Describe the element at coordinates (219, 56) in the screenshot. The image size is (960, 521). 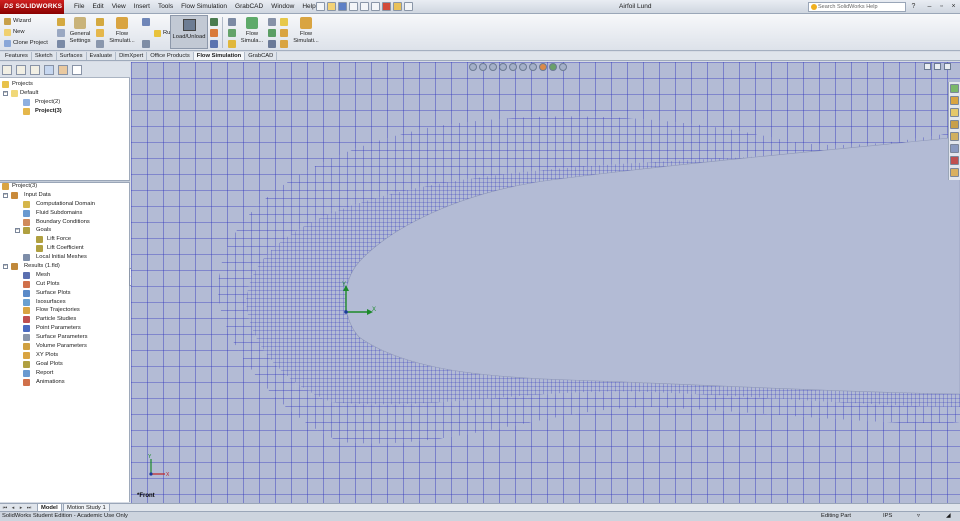
I see `tab-flow-simulation: Flow Simulation` at that location.